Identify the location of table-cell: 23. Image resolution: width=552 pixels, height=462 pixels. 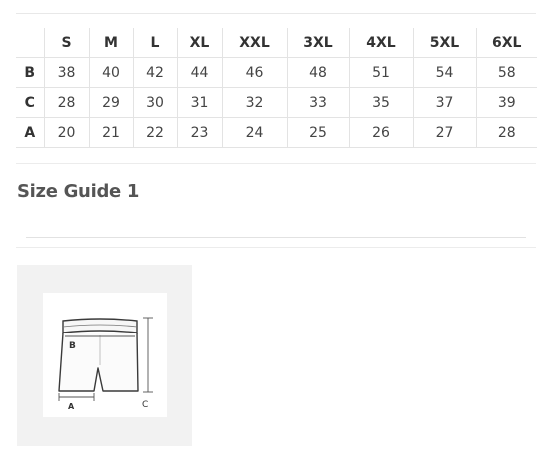
(199, 132).